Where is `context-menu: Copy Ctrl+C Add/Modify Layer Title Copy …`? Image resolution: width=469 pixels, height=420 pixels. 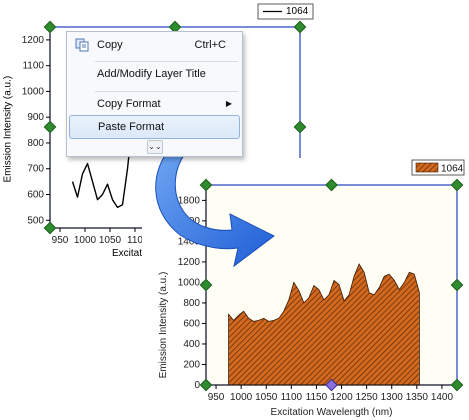 context-menu: Copy Ctrl+C Add/Modify Layer Title Copy … is located at coordinates (154, 94).